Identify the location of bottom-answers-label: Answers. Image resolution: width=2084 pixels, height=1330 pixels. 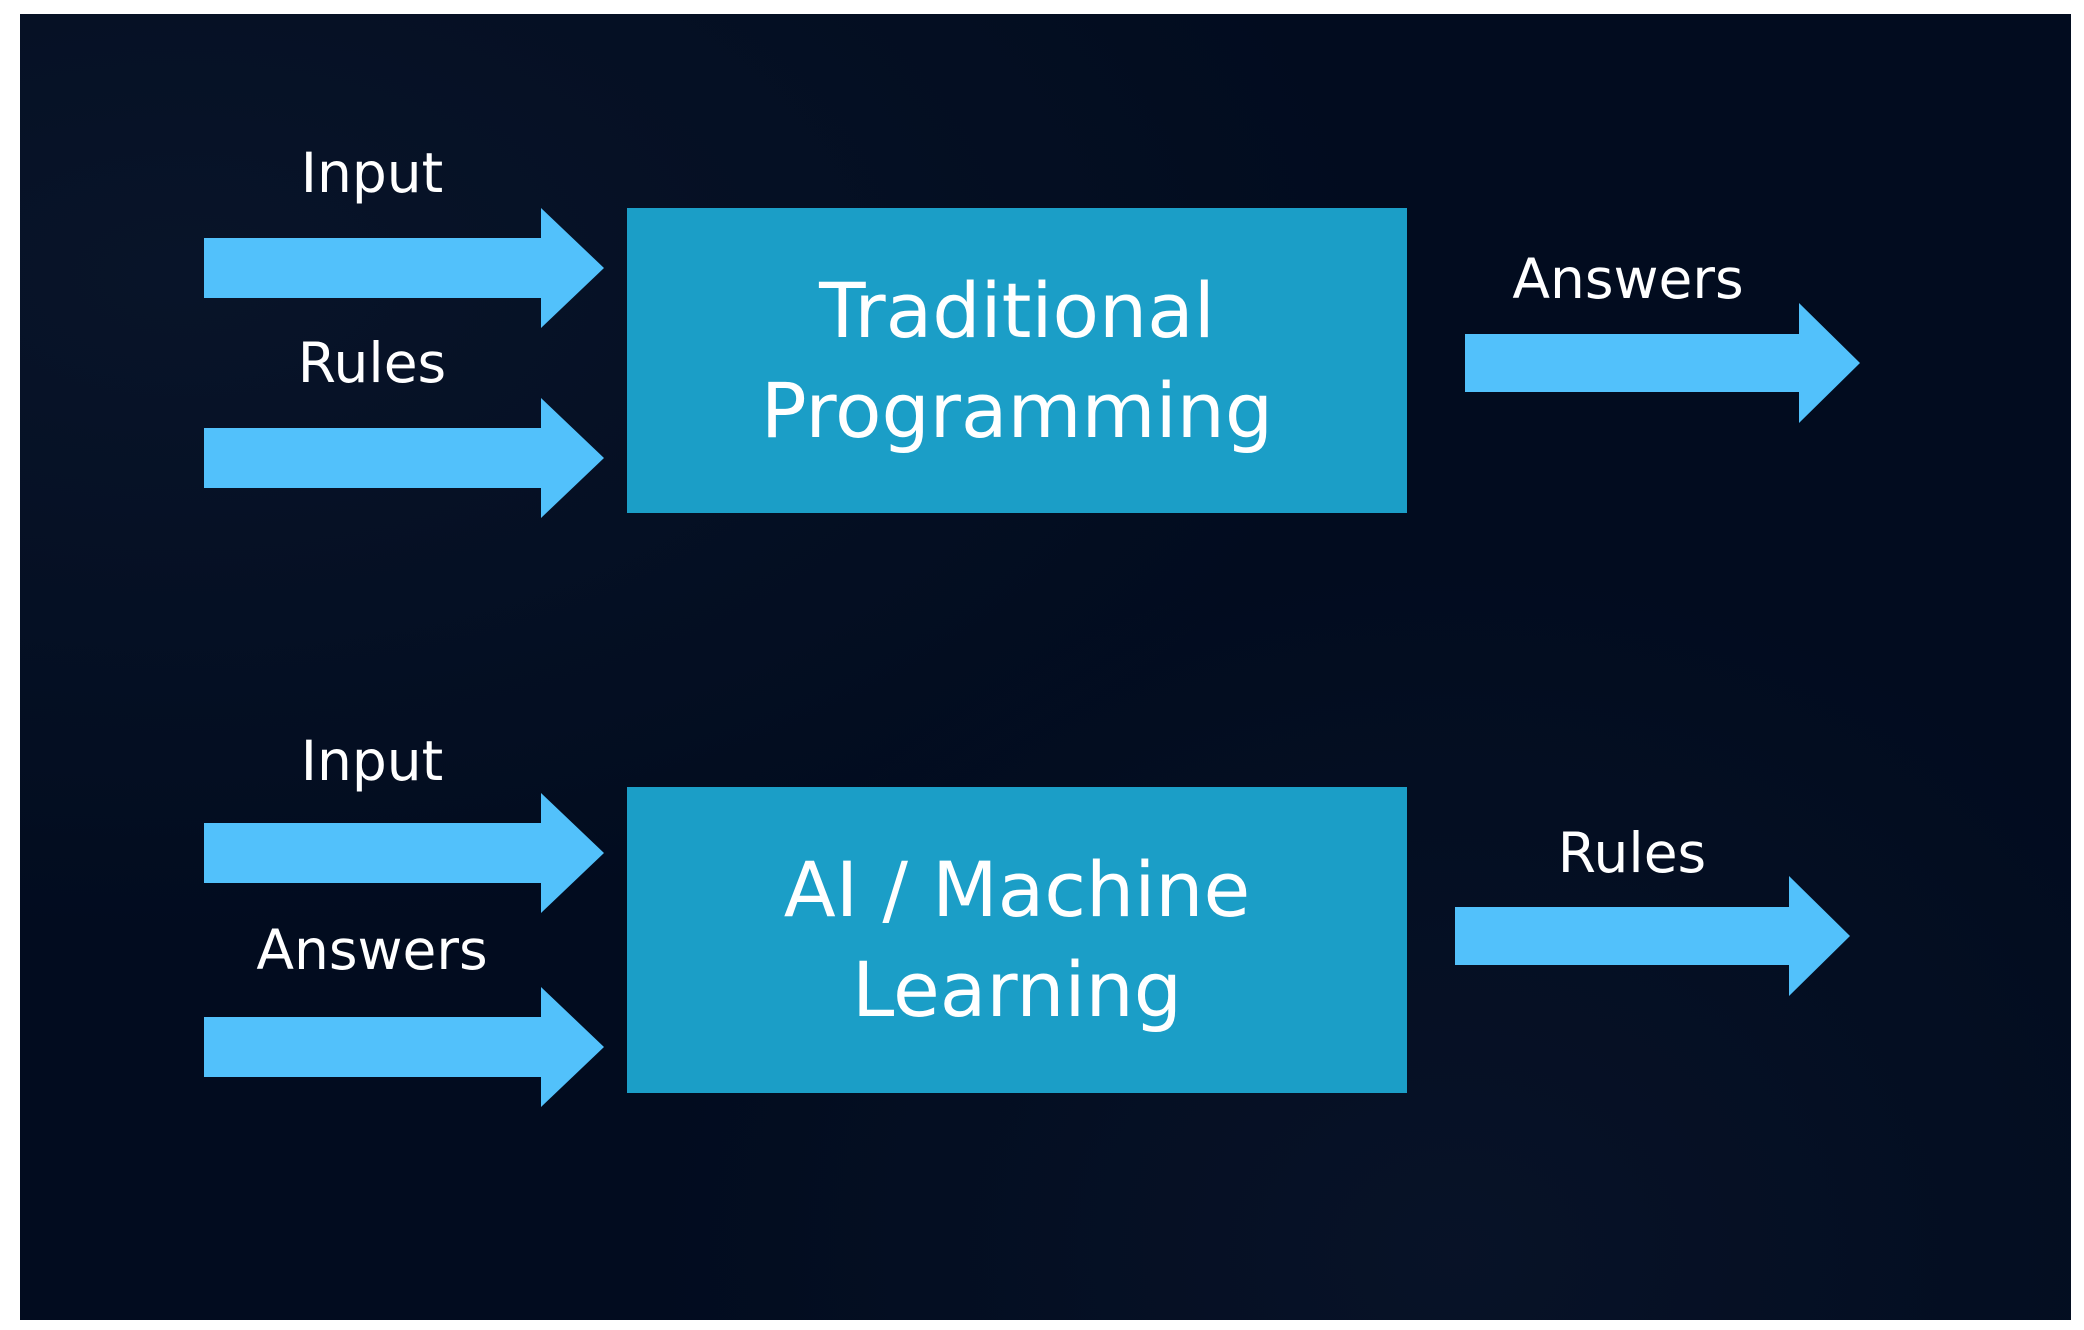
(372, 950).